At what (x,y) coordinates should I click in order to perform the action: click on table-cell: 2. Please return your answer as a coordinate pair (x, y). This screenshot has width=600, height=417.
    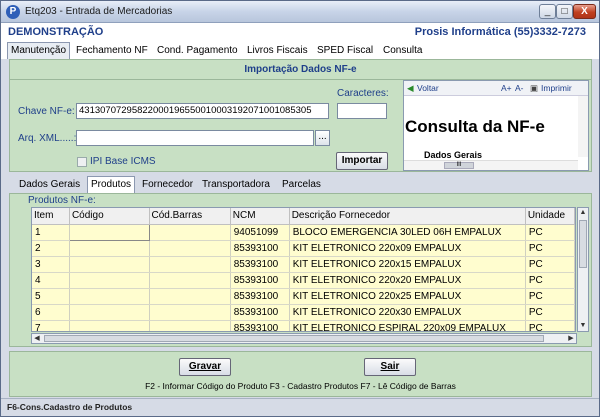
    Looking at the image, I should click on (51, 248).